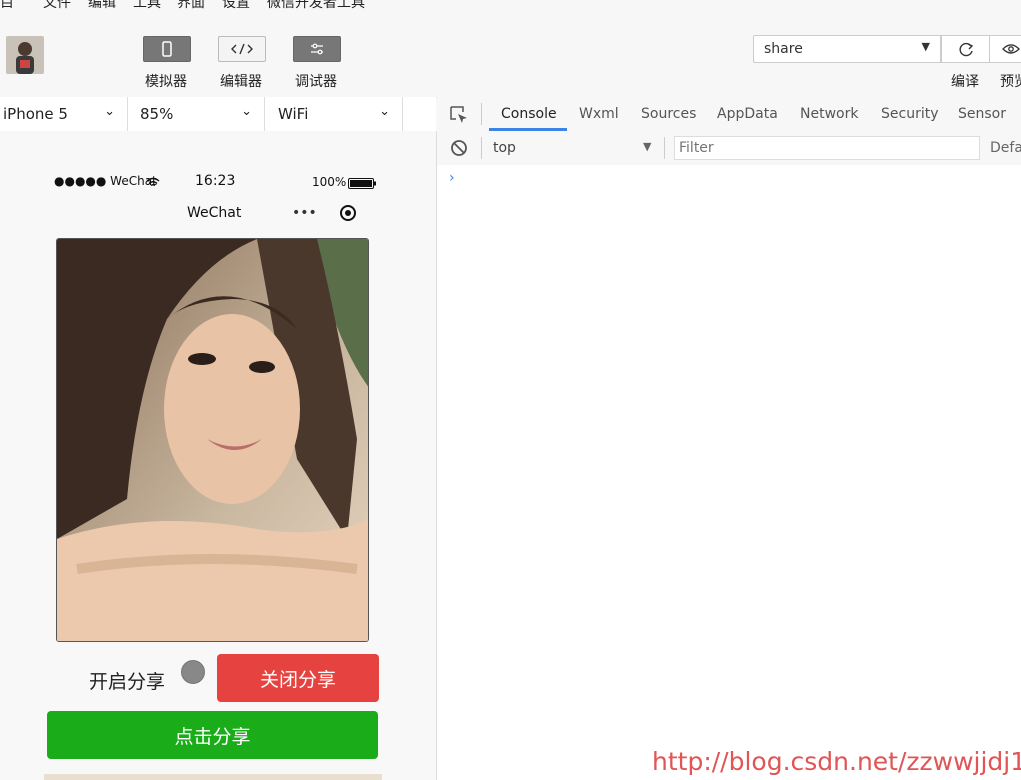 This screenshot has height=780, width=1021. What do you see at coordinates (157, 114) in the screenshot?
I see `zoom-value: 85%` at bounding box center [157, 114].